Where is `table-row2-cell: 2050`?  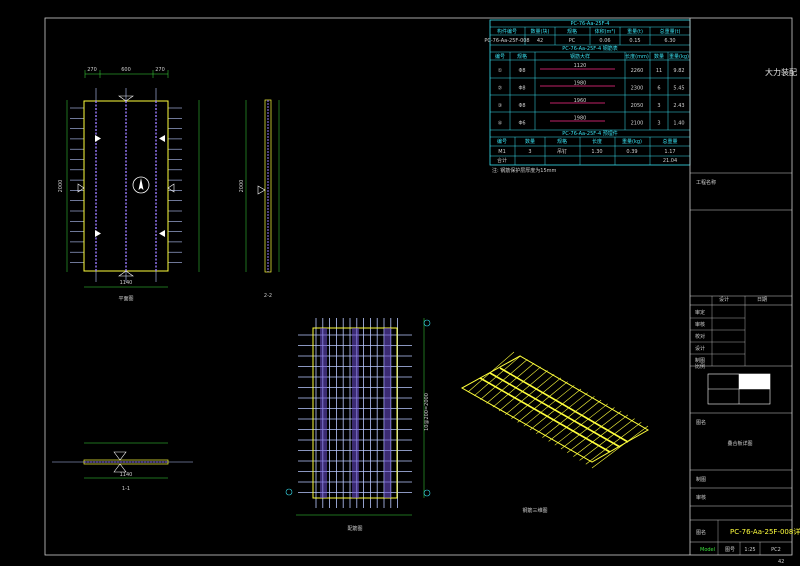 table-row2-cell: 2050 is located at coordinates (637, 106).